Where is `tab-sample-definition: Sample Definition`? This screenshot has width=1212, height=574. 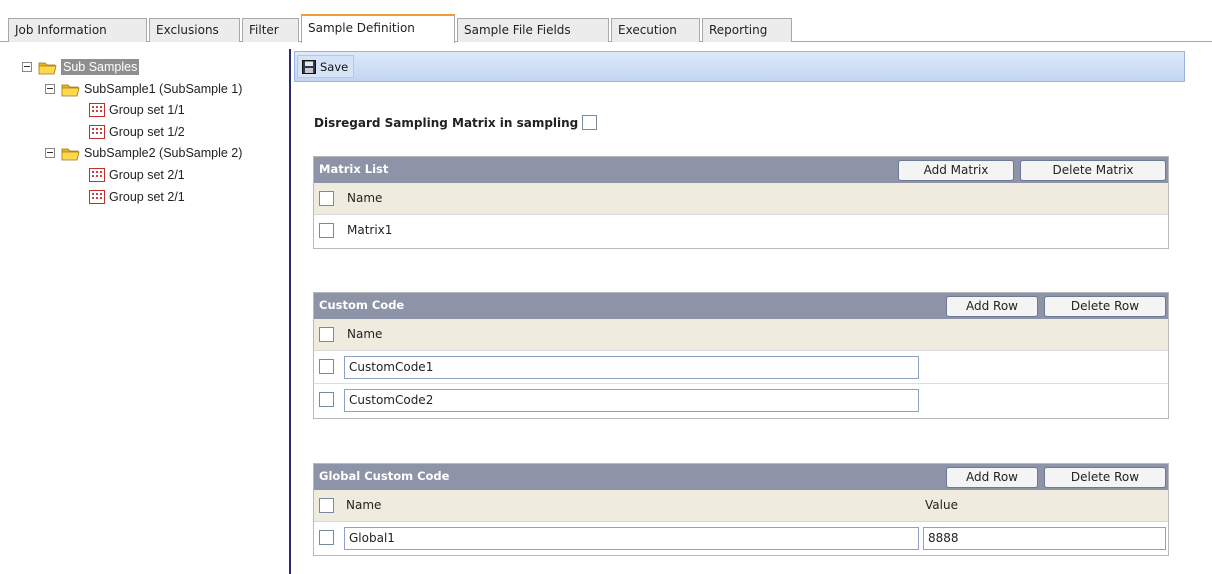
tab-sample-definition: Sample Definition is located at coordinates (378, 28).